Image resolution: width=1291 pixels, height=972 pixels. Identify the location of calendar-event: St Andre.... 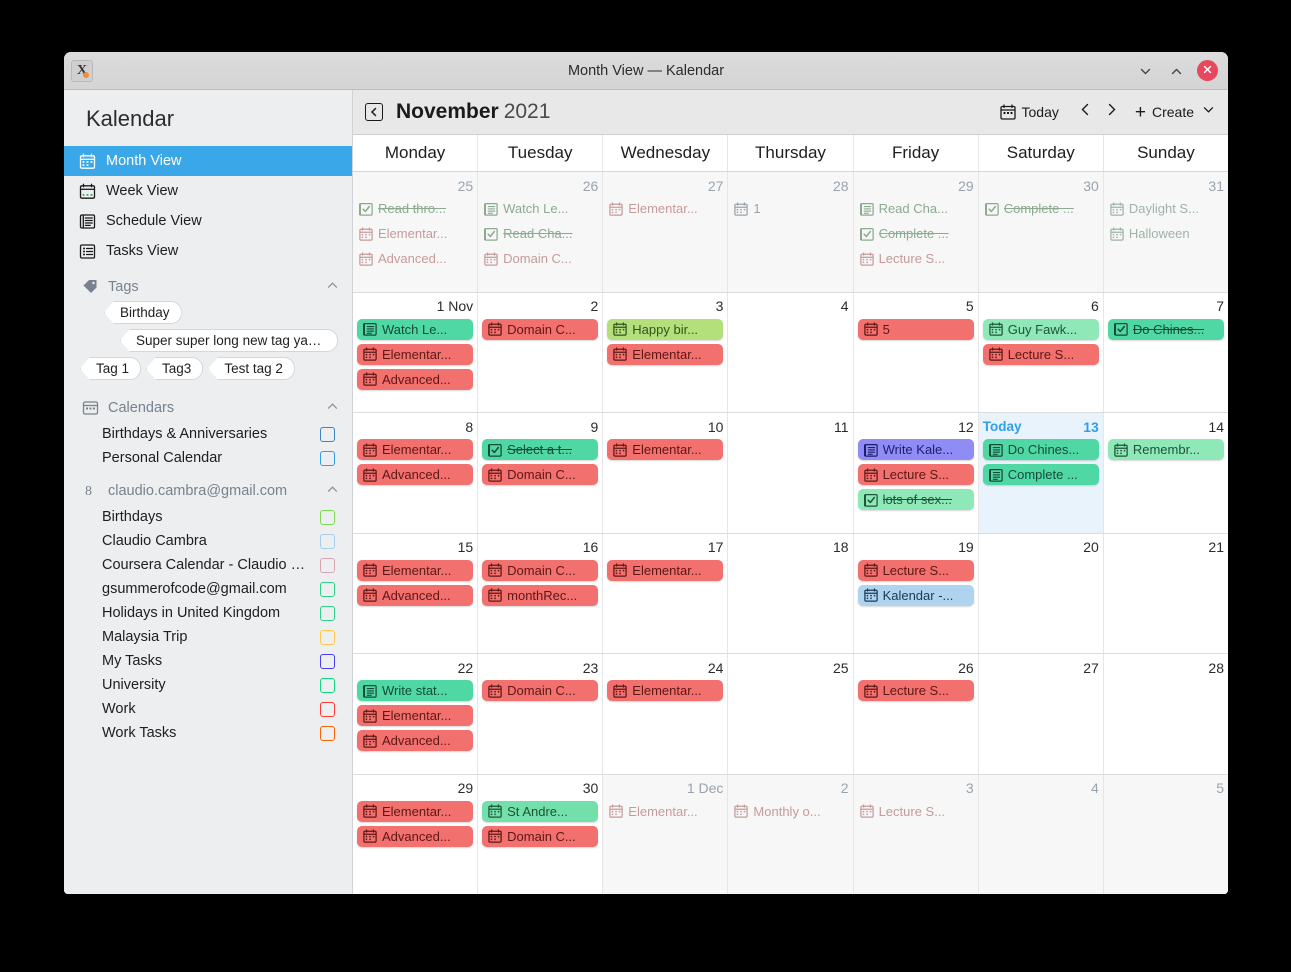
(540, 811).